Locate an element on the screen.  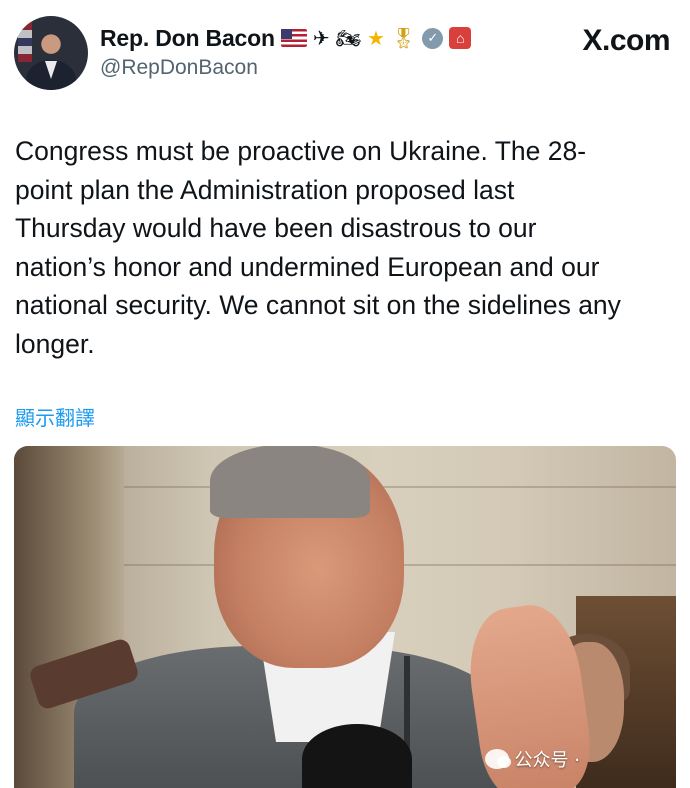
x-logo: X.com is located at coordinates (626, 40).